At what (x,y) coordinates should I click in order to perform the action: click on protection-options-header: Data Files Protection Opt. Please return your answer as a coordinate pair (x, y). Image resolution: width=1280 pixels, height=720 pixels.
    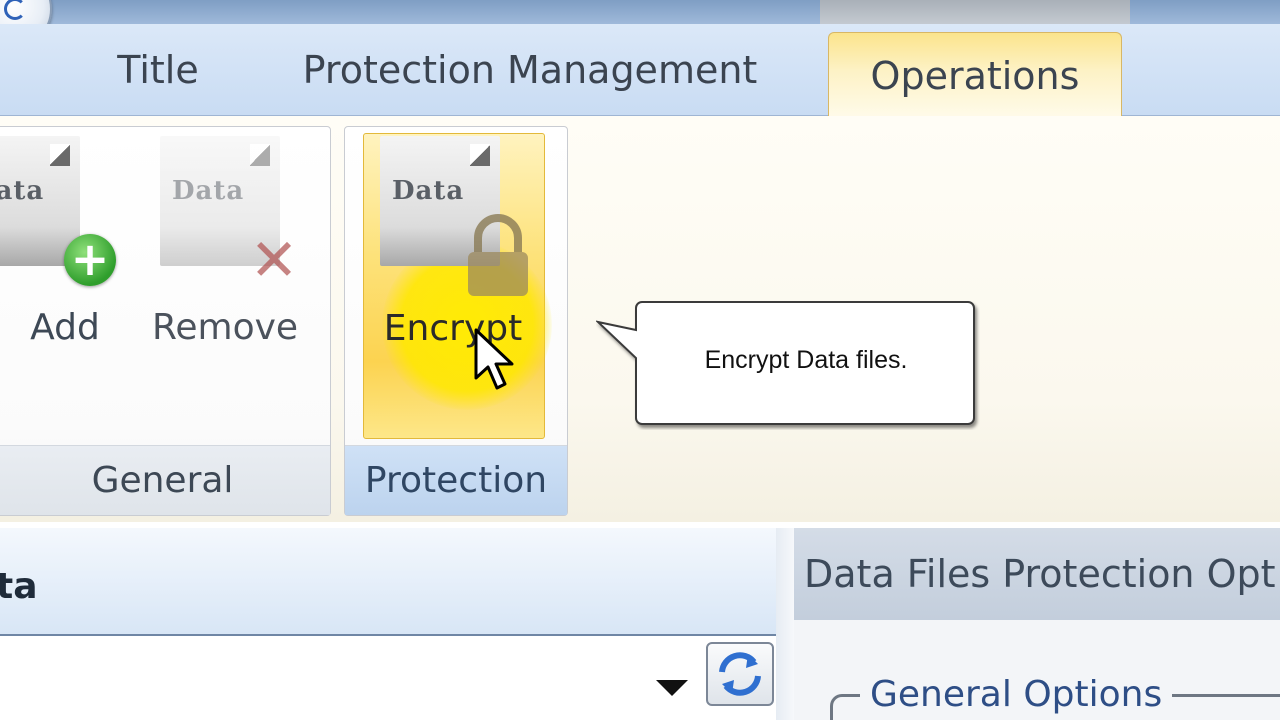
    Looking at the image, I should click on (1037, 574).